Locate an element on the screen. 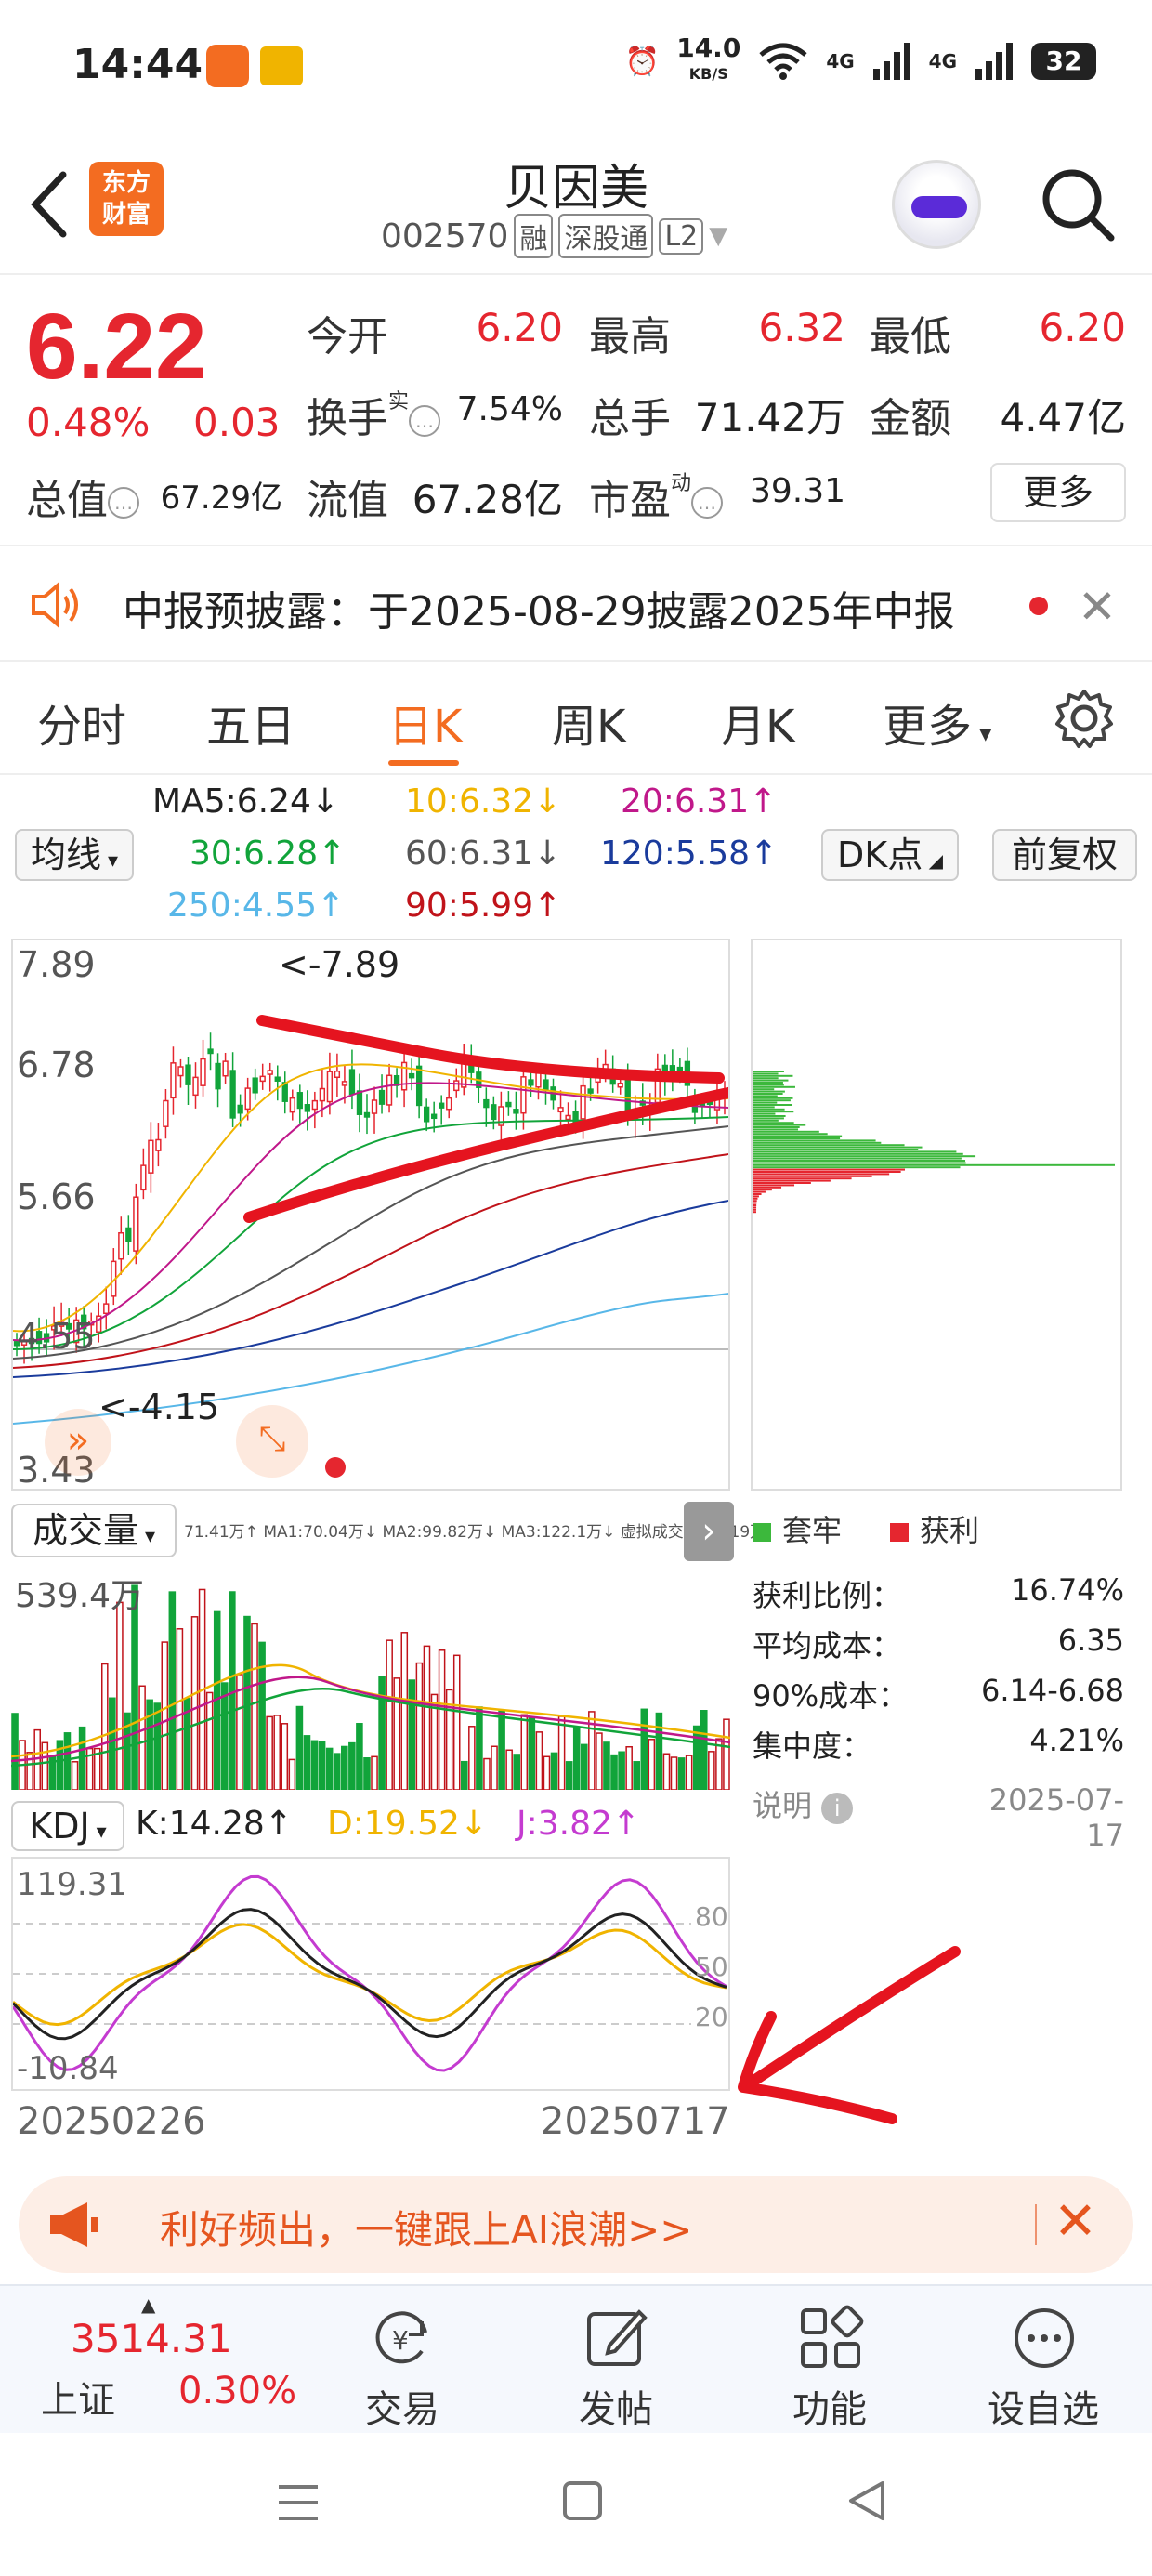  ai-assistant-avatar is located at coordinates (936, 204).